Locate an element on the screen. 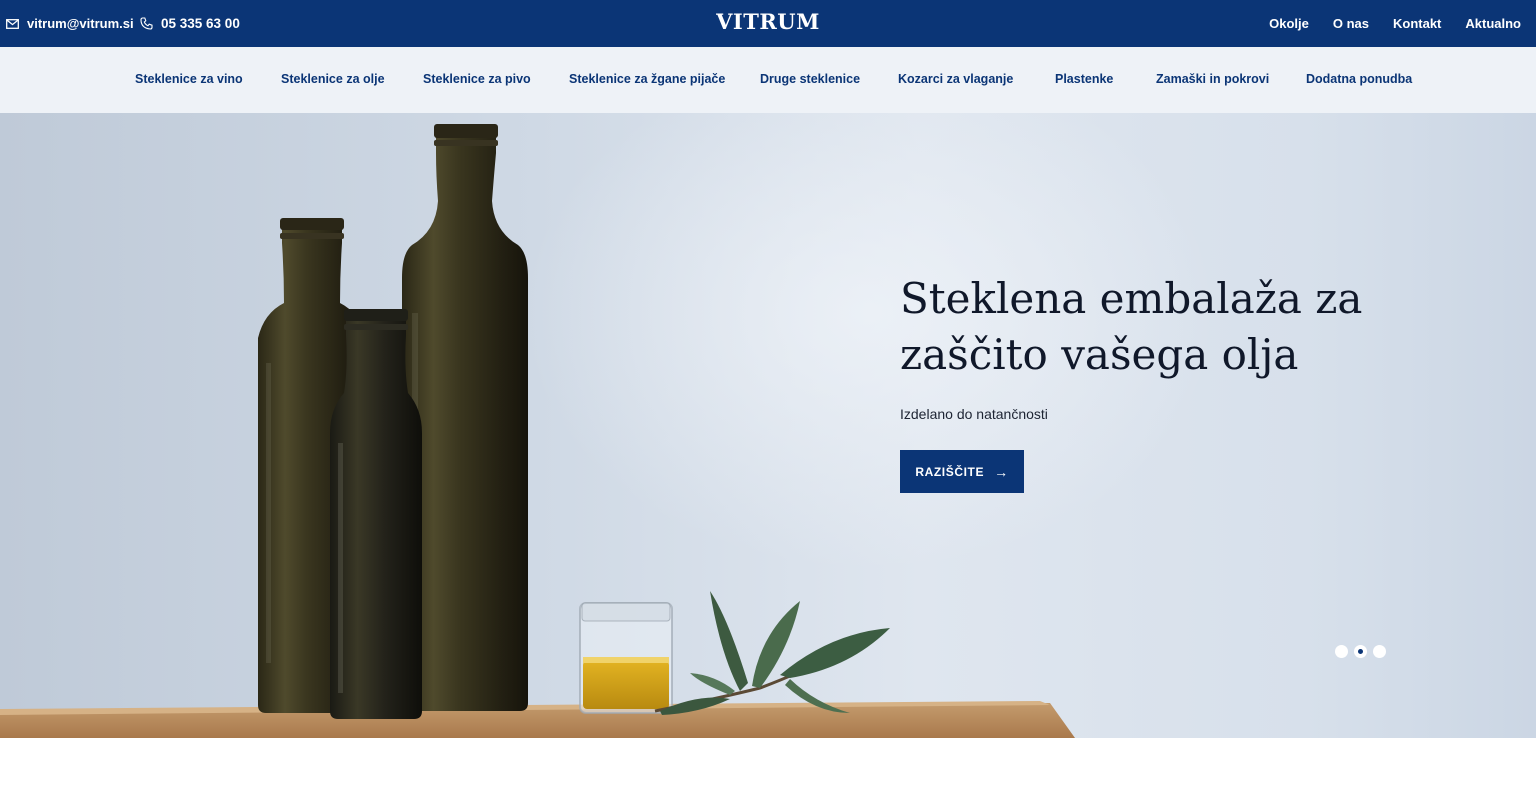 Image resolution: width=1536 pixels, height=789 pixels. brand-logo: VITRUM is located at coordinates (768, 21).